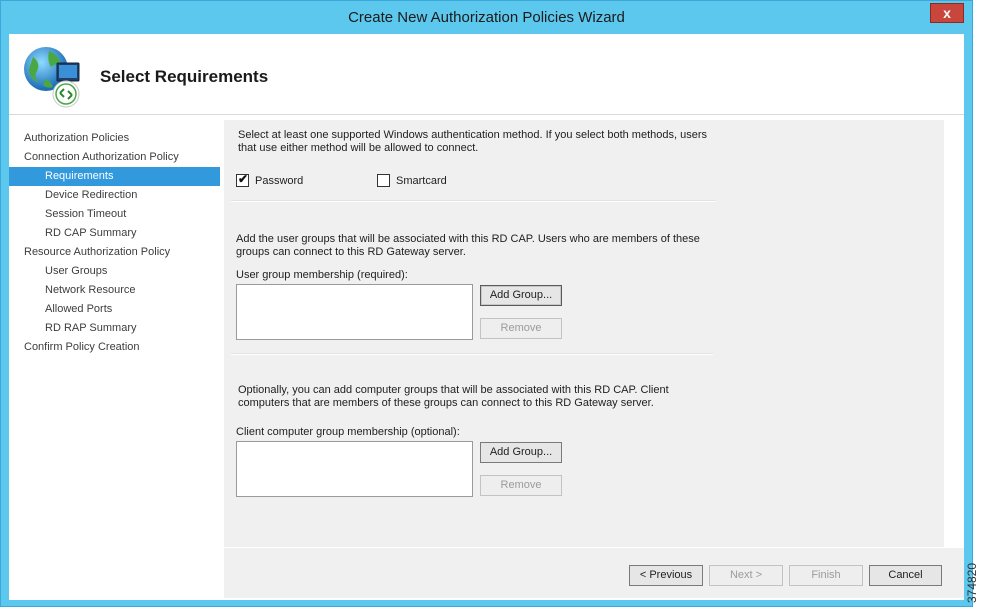  What do you see at coordinates (521, 485) in the screenshot?
I see `computer-groups-remove-button: Remove` at bounding box center [521, 485].